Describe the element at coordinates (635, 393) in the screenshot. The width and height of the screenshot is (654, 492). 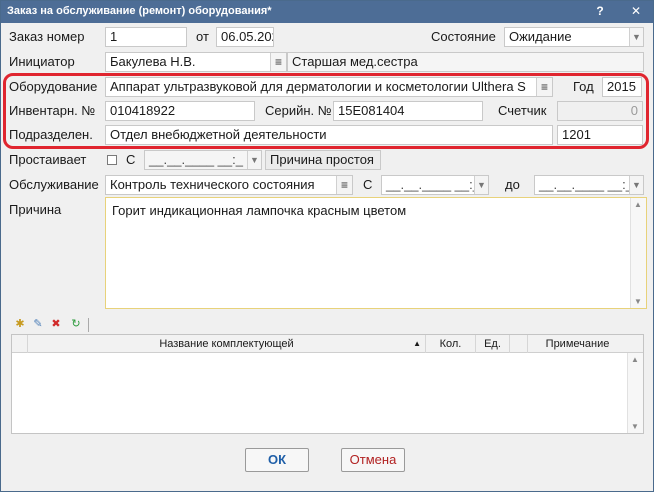
I see `grid-scrollbar: ▲ ▼` at that location.